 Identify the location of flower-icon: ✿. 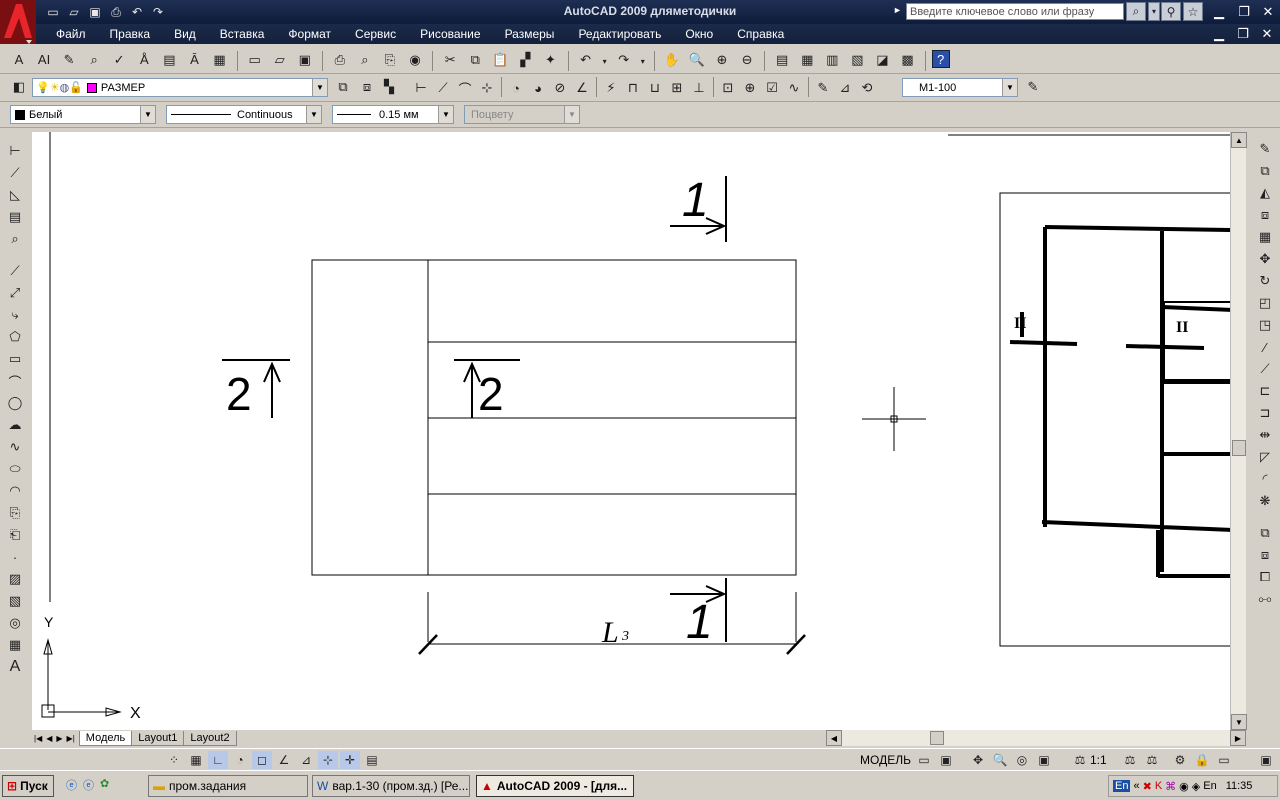
(104, 785).